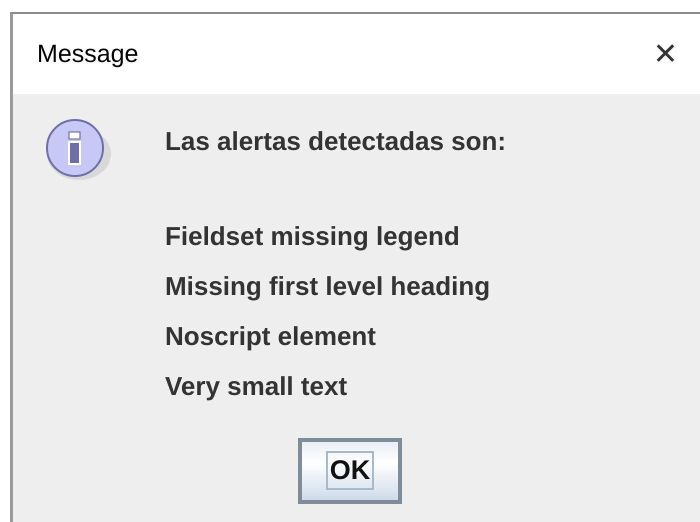  What do you see at coordinates (271, 336) in the screenshot?
I see `alert-text: Noscript element` at bounding box center [271, 336].